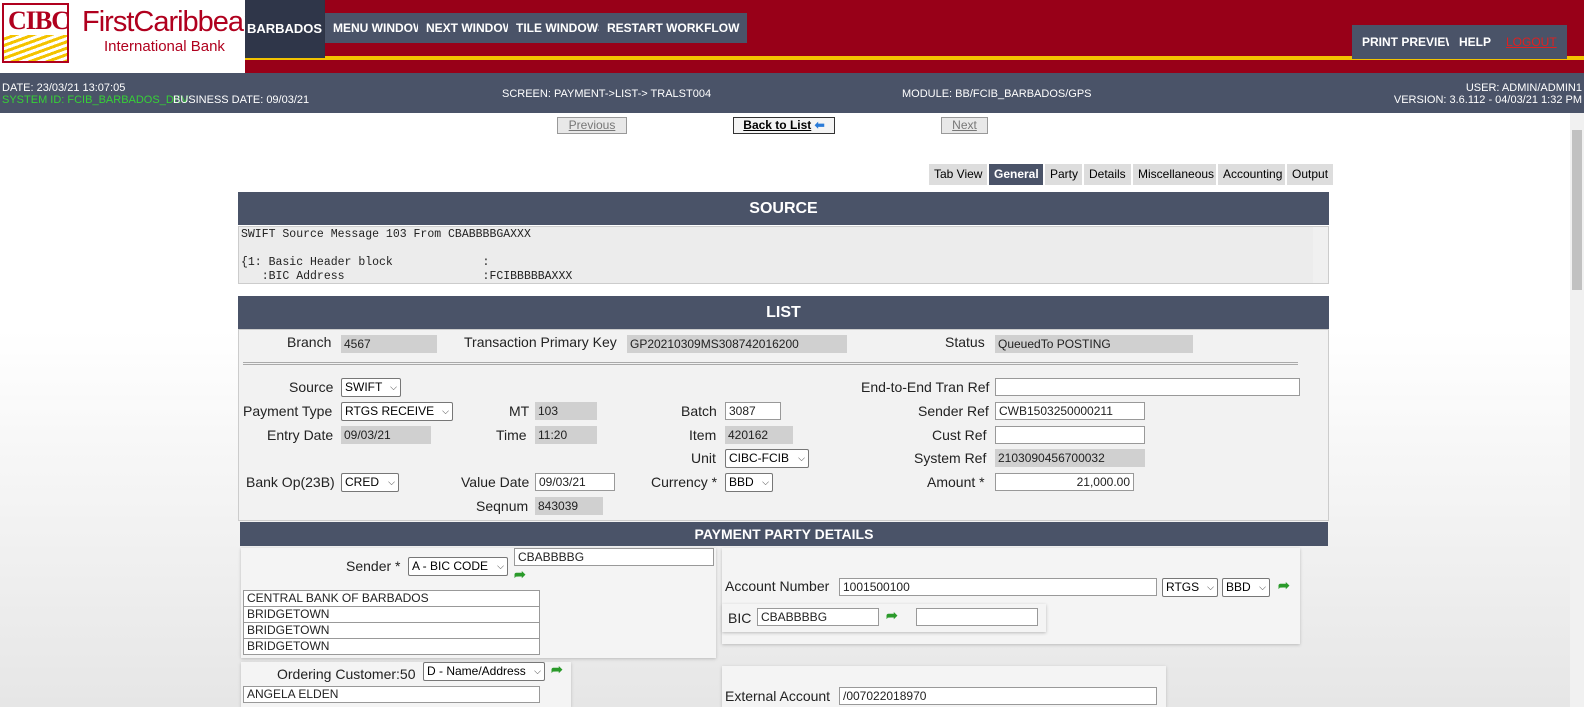  I want to click on payment-type-label: Payment Type, so click(288, 411).